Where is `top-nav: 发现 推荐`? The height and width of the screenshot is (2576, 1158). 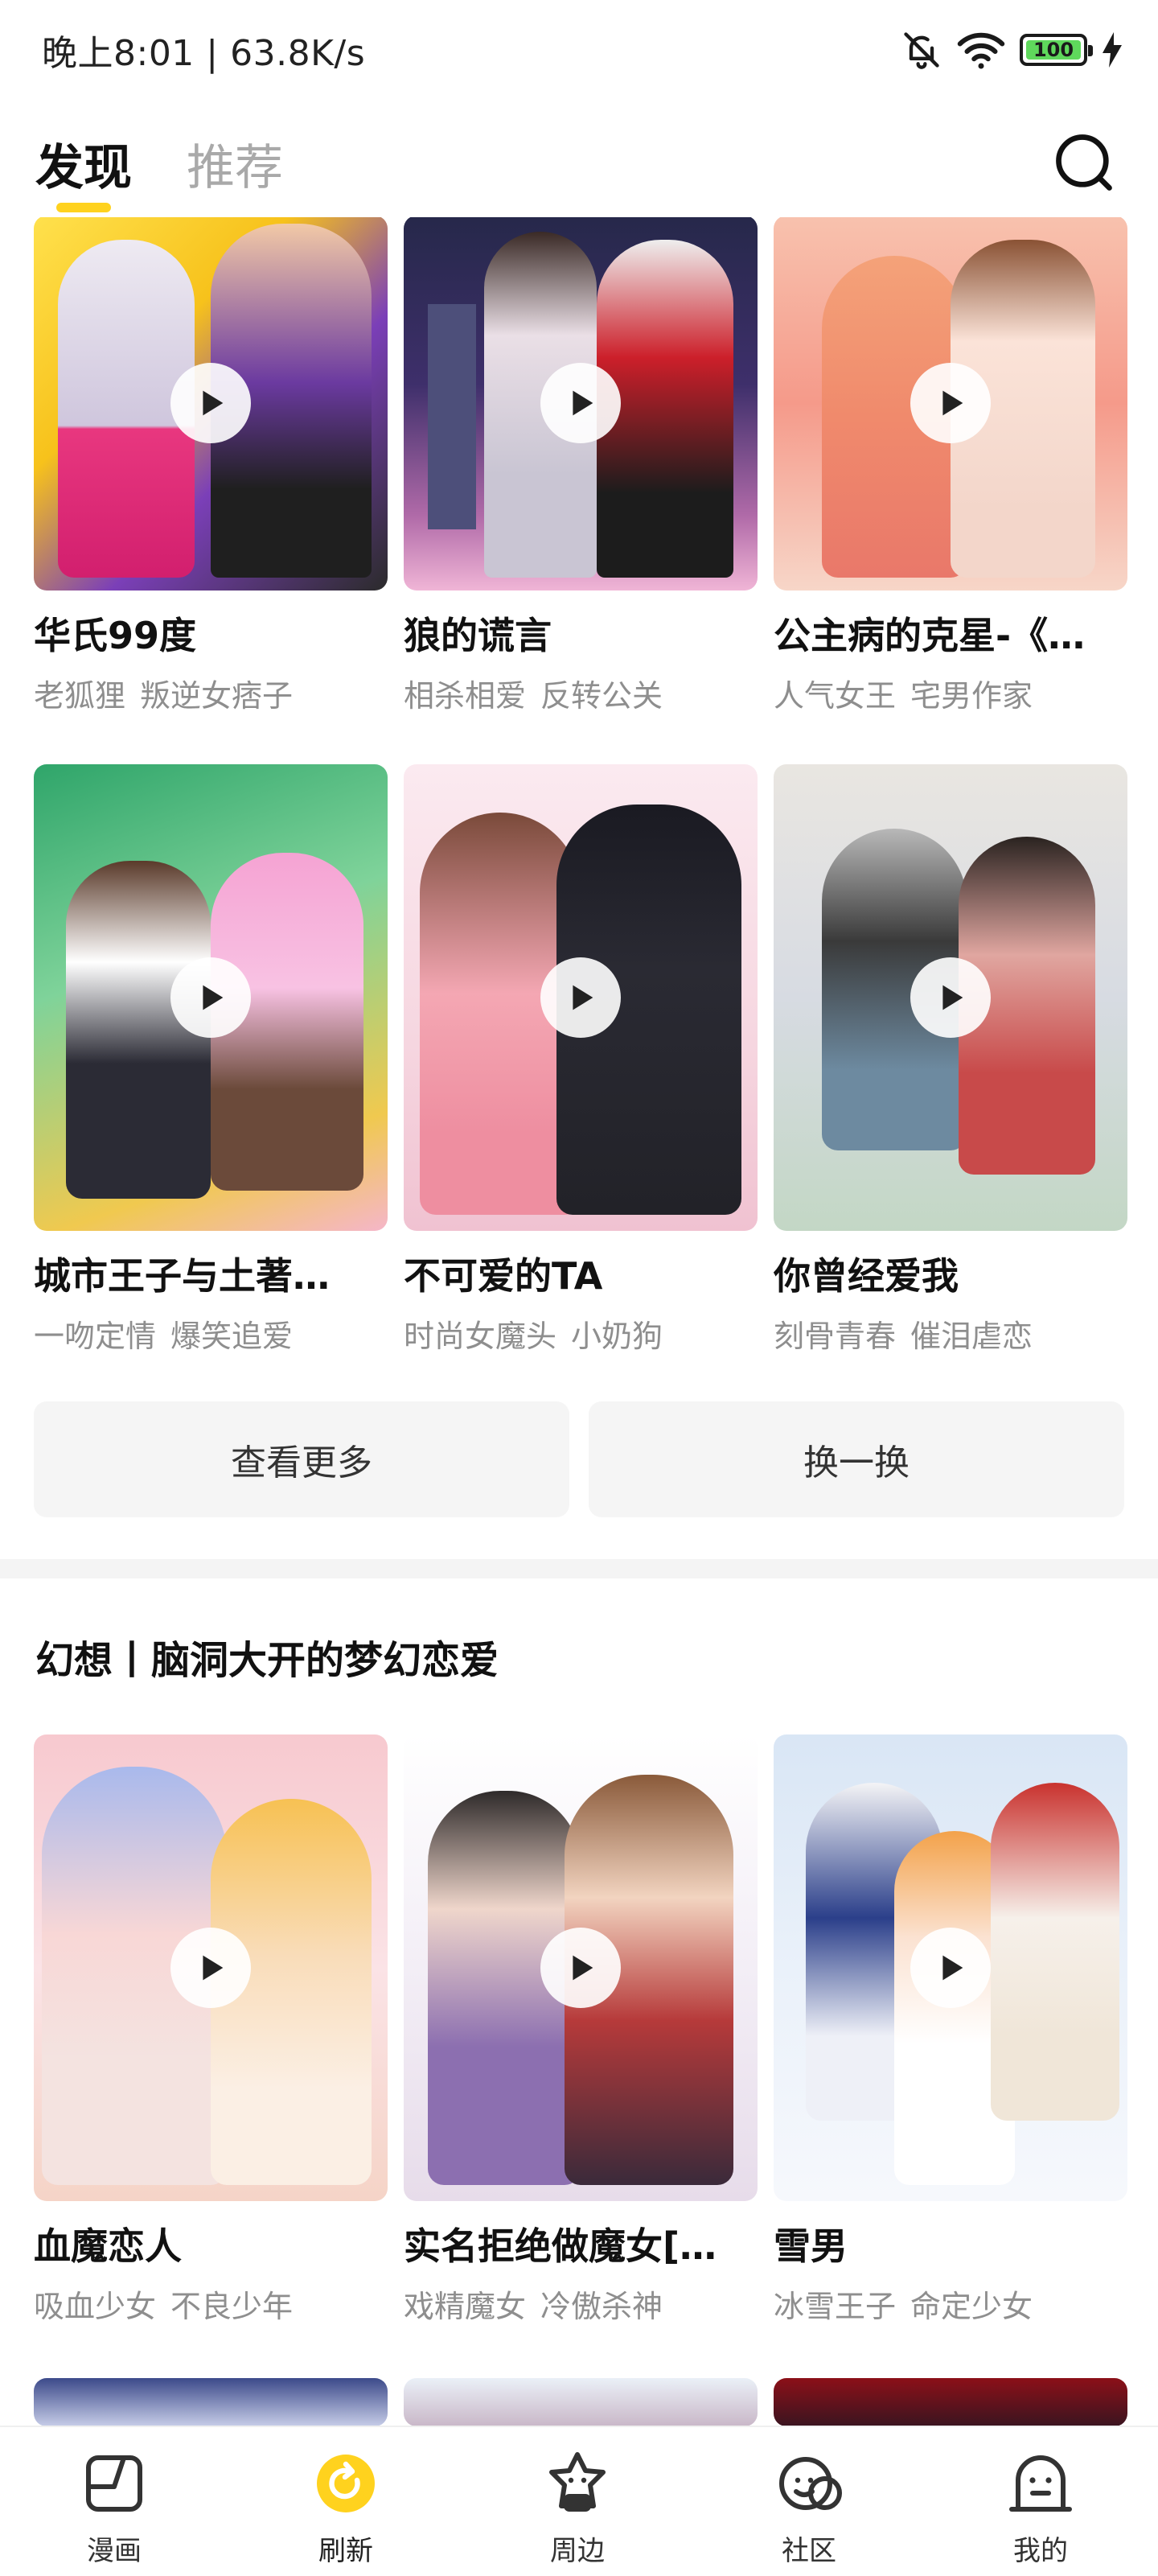
top-nav: 发现 推荐 is located at coordinates (579, 165).